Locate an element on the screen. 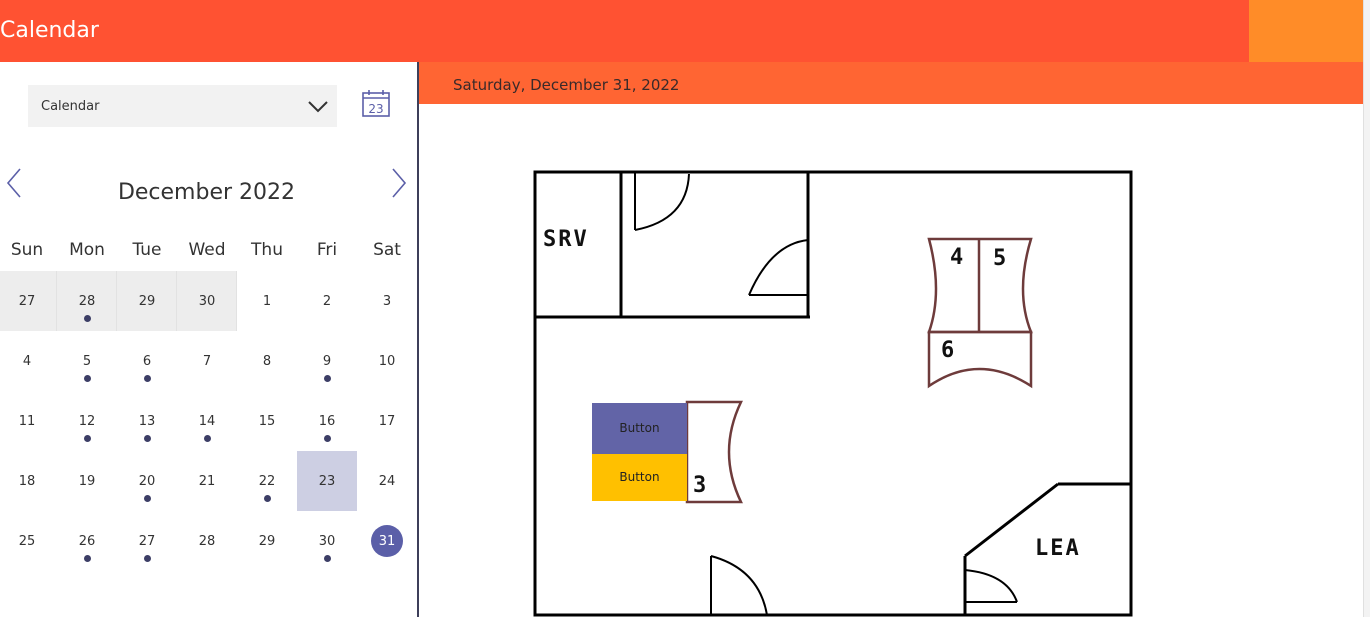  day-number: 13 is located at coordinates (147, 421).